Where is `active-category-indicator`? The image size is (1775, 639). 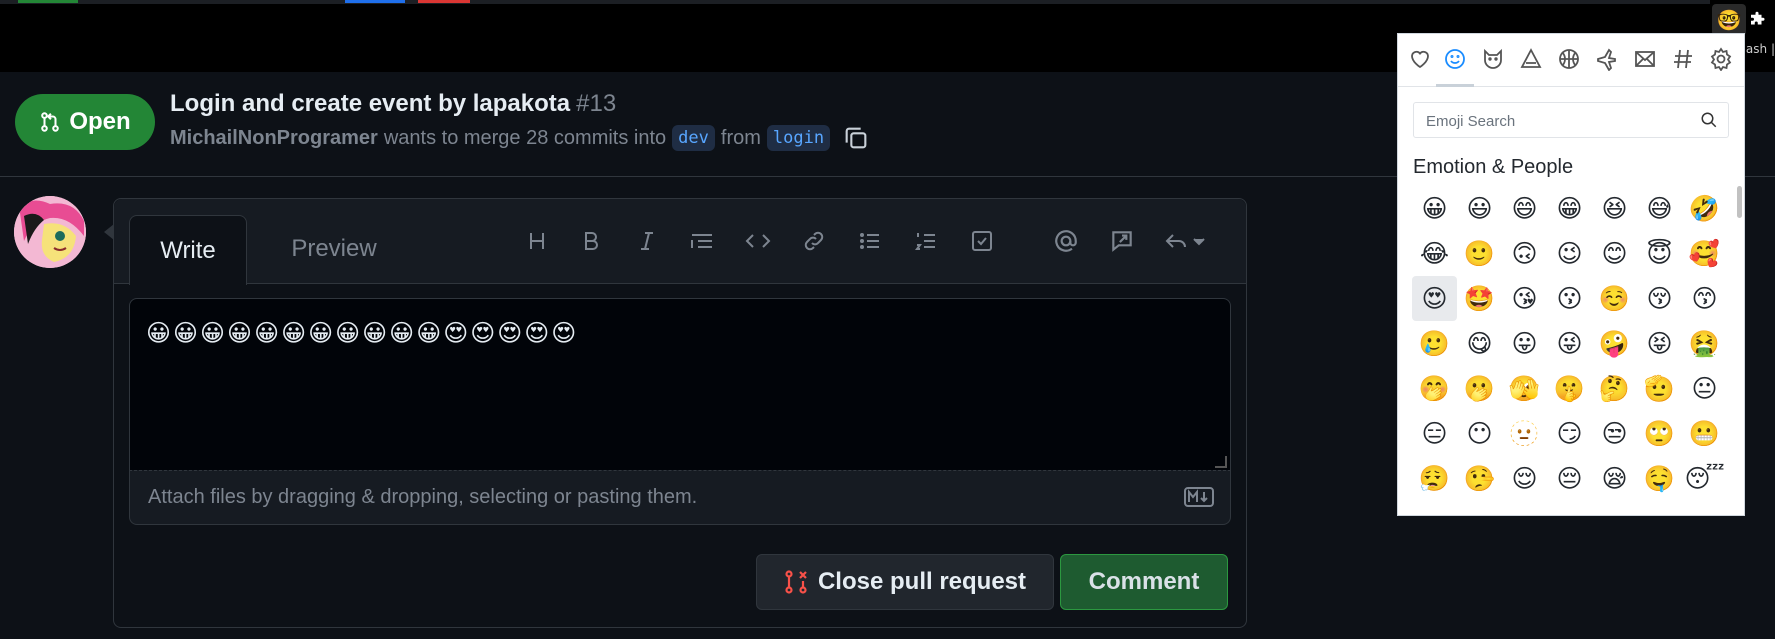 active-category-indicator is located at coordinates (1455, 85).